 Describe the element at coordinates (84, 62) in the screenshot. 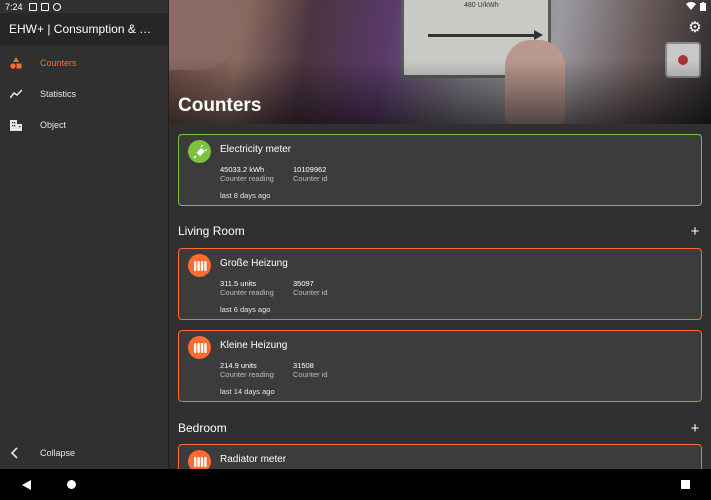

I see `sidebar-item-counters: Counters` at that location.